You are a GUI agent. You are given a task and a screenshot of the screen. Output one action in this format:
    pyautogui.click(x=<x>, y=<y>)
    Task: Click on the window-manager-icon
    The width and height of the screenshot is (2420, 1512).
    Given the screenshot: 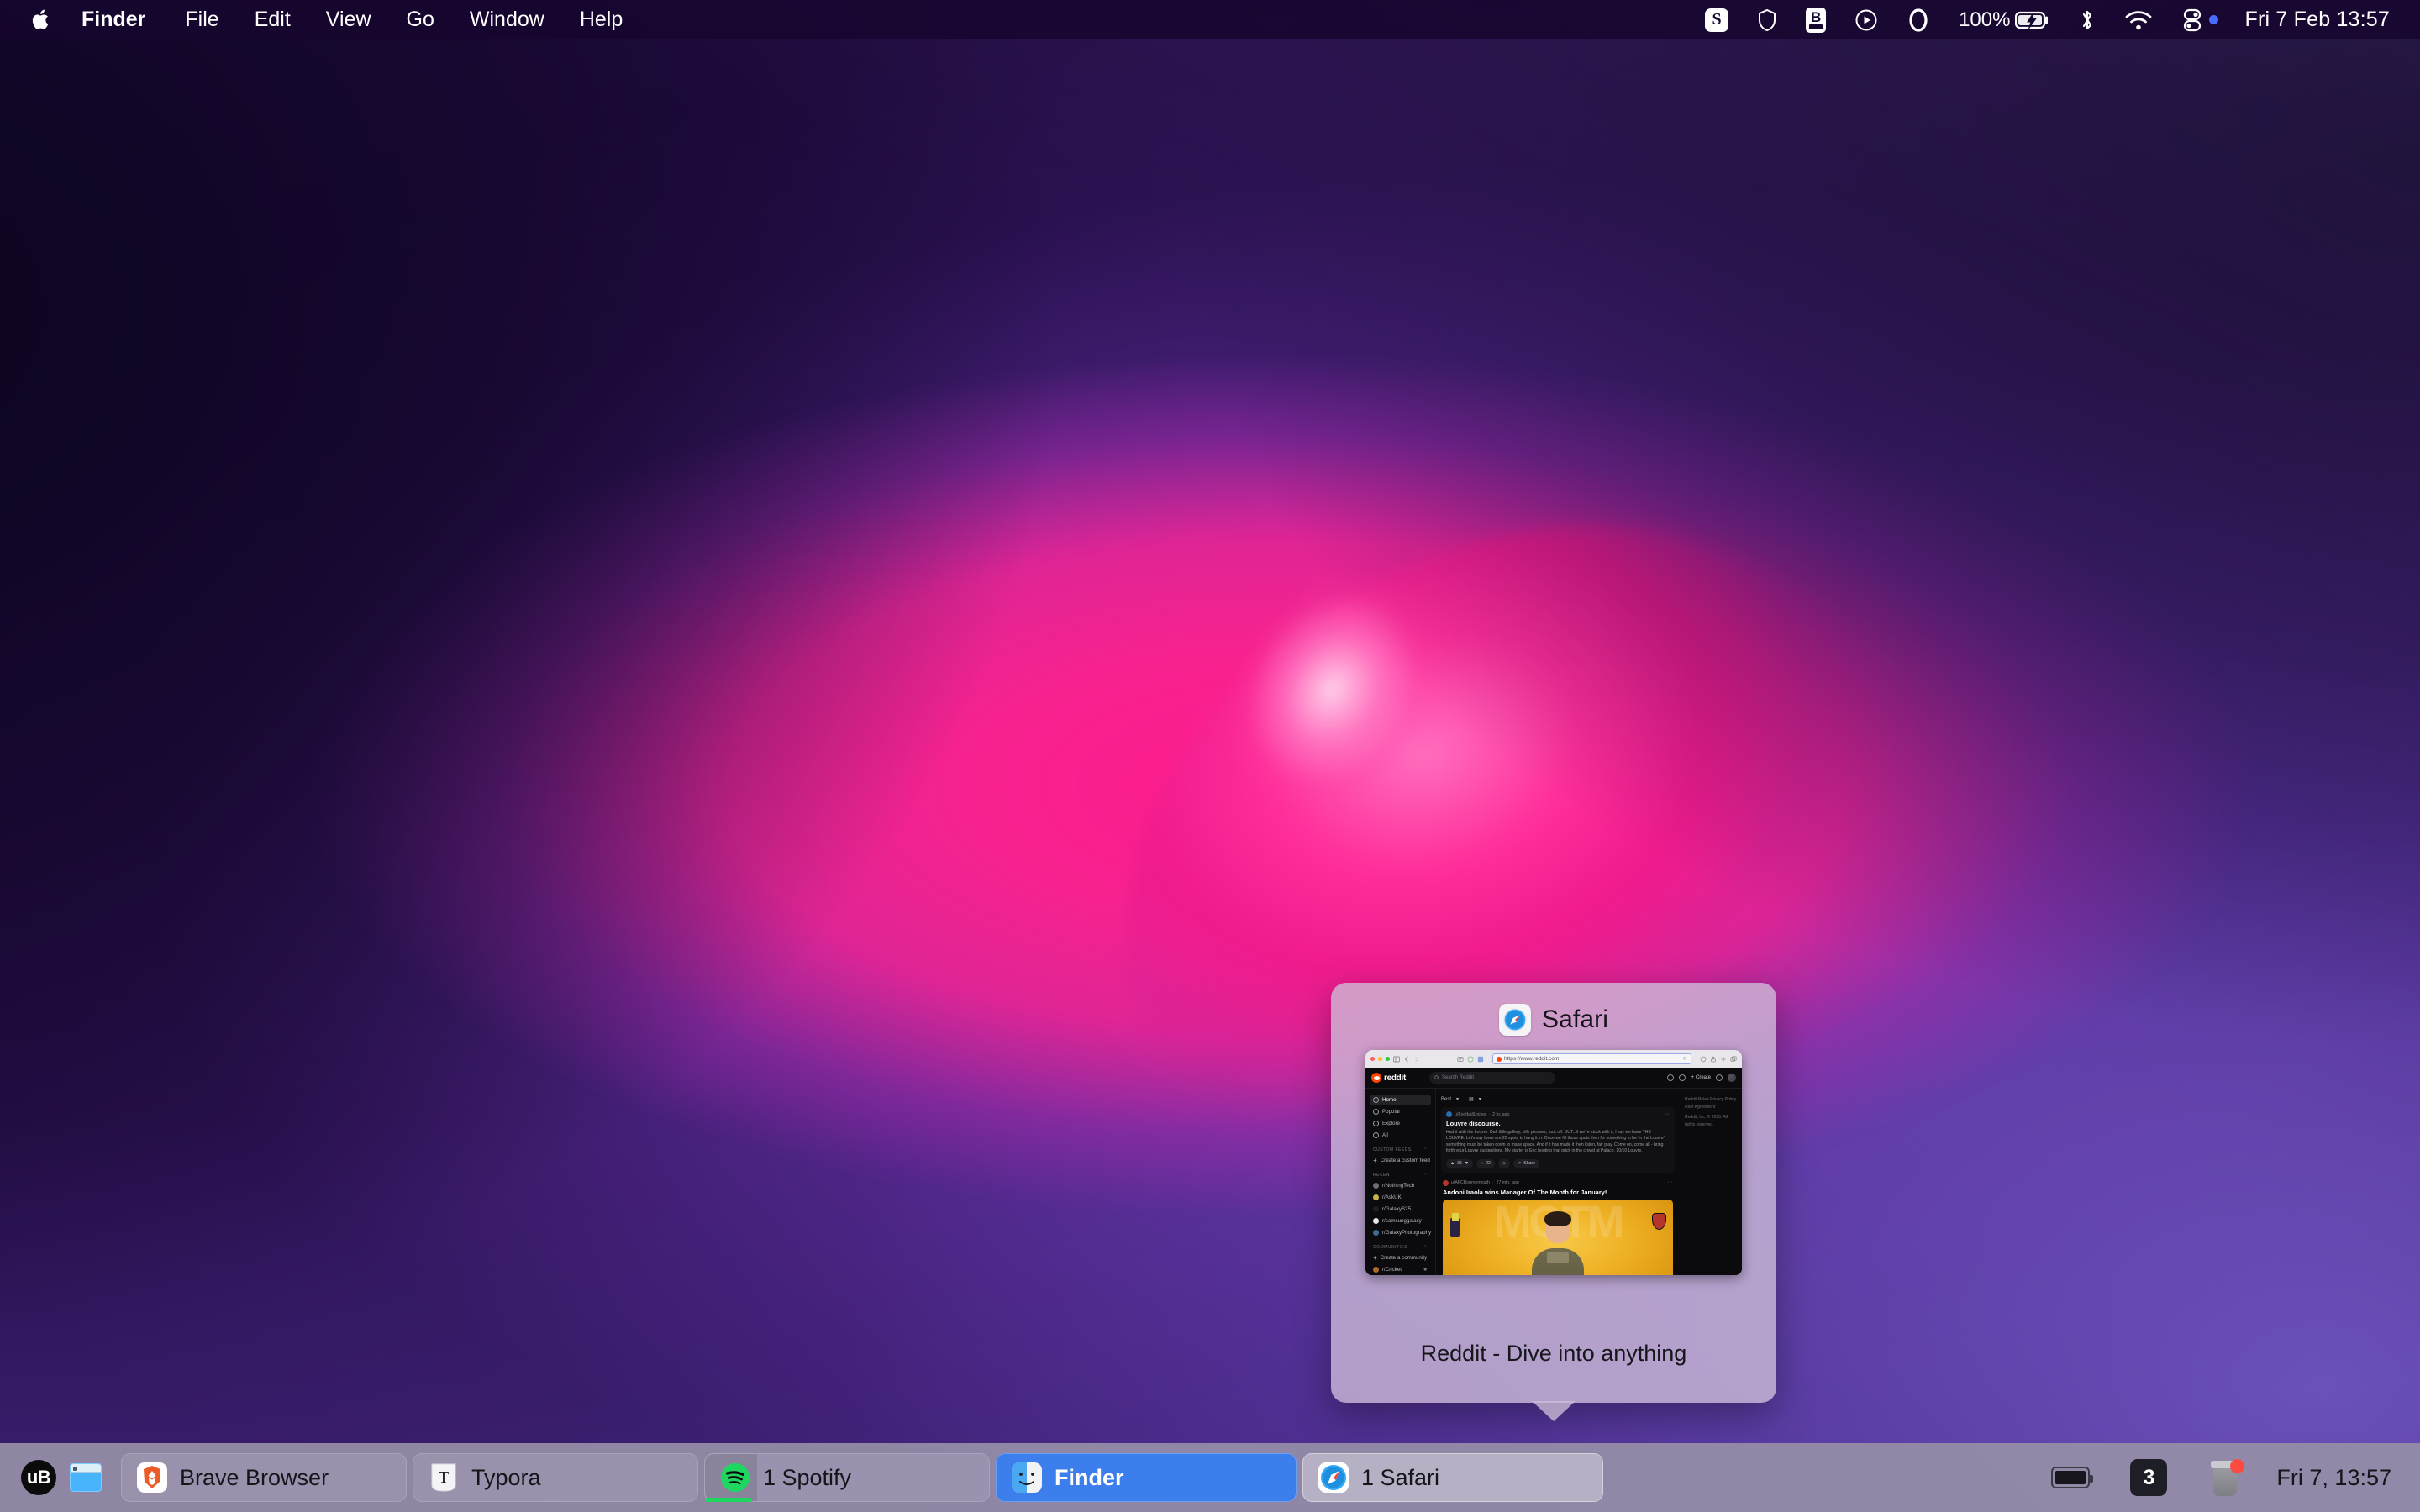 What is the action you would take?
    pyautogui.click(x=85, y=1477)
    